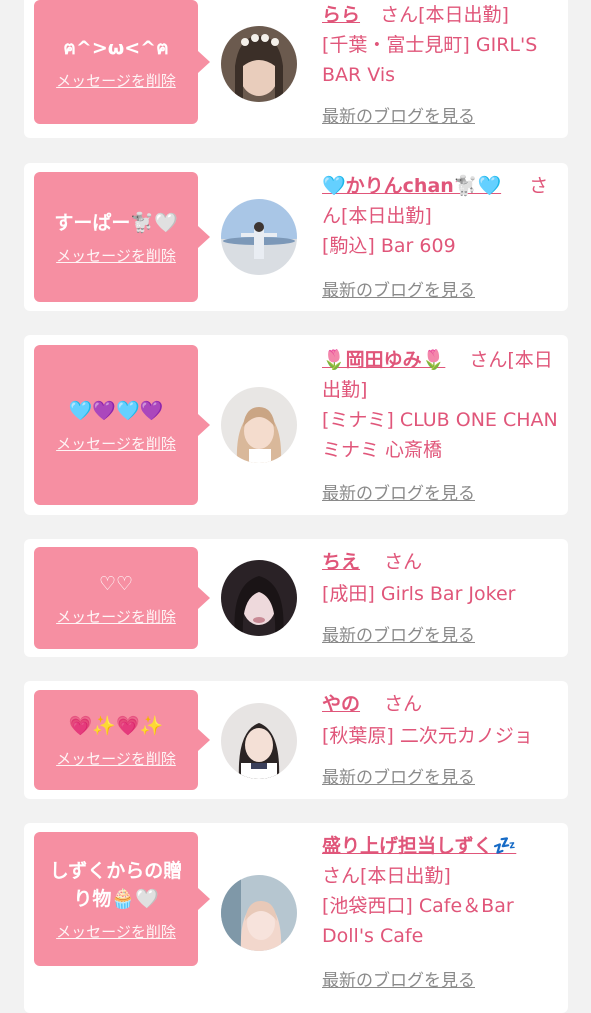 Image resolution: width=591 pixels, height=1013 pixels. I want to click on profile-name-link: 🌷岡田ゆみ🌷, so click(383, 360).